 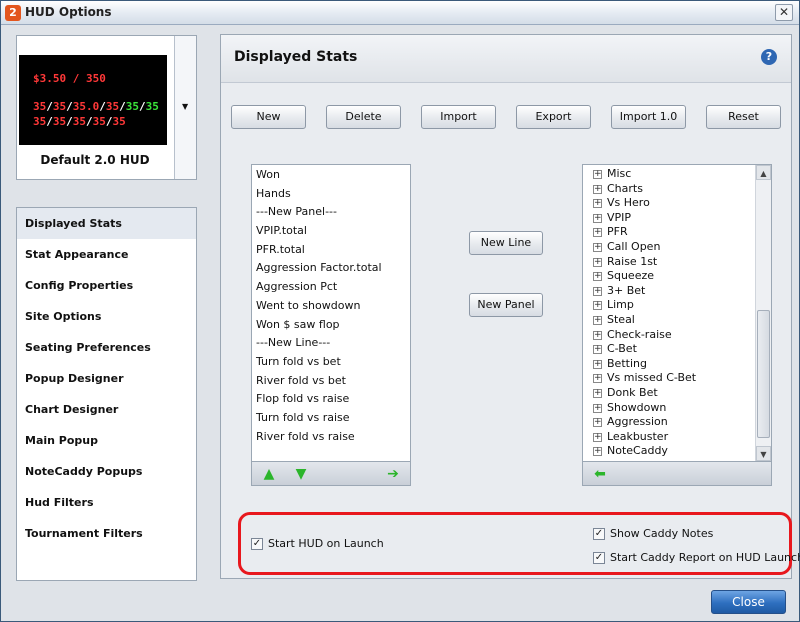 I want to click on tree-item: + Betting, so click(x=669, y=364).